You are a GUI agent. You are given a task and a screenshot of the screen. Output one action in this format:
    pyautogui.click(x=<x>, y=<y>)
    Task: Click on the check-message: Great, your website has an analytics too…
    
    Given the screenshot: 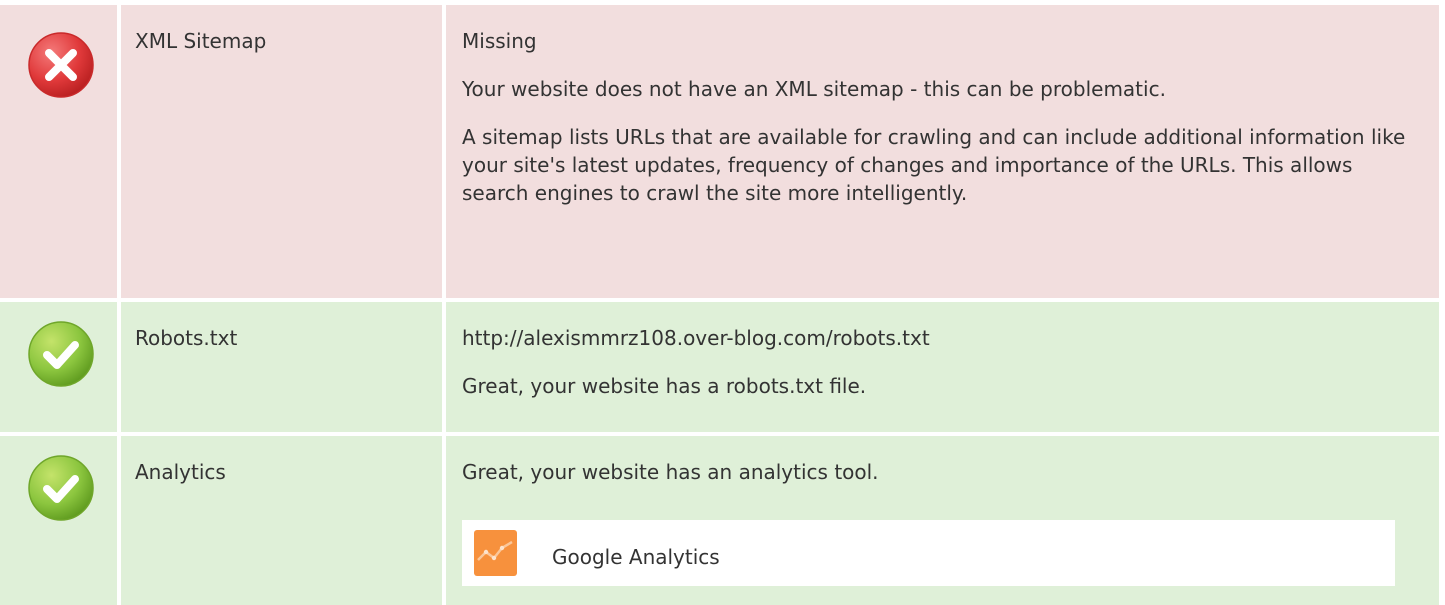 What is the action you would take?
    pyautogui.click(x=670, y=472)
    